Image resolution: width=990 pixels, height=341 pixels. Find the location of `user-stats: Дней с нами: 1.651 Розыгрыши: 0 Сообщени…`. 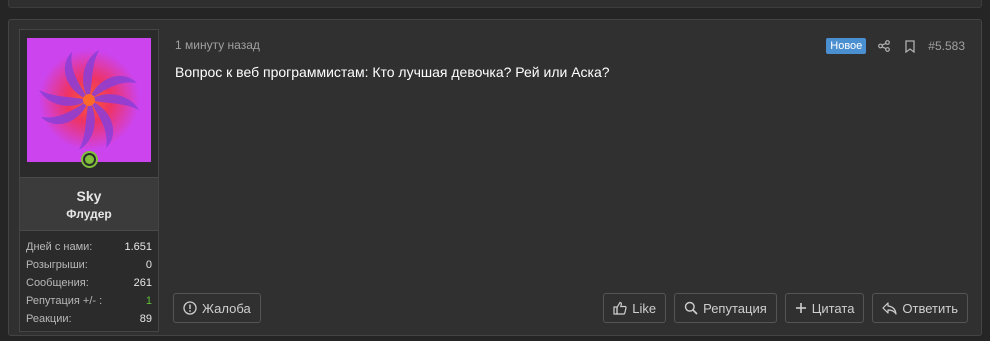

user-stats: Дней с нами: 1.651 Розыгрыши: 0 Сообщени… is located at coordinates (89, 283).